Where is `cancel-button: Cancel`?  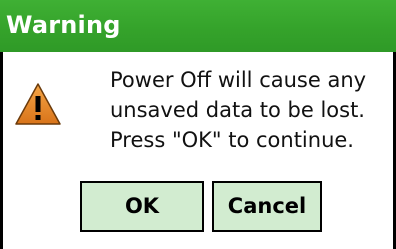 cancel-button: Cancel is located at coordinates (267, 206).